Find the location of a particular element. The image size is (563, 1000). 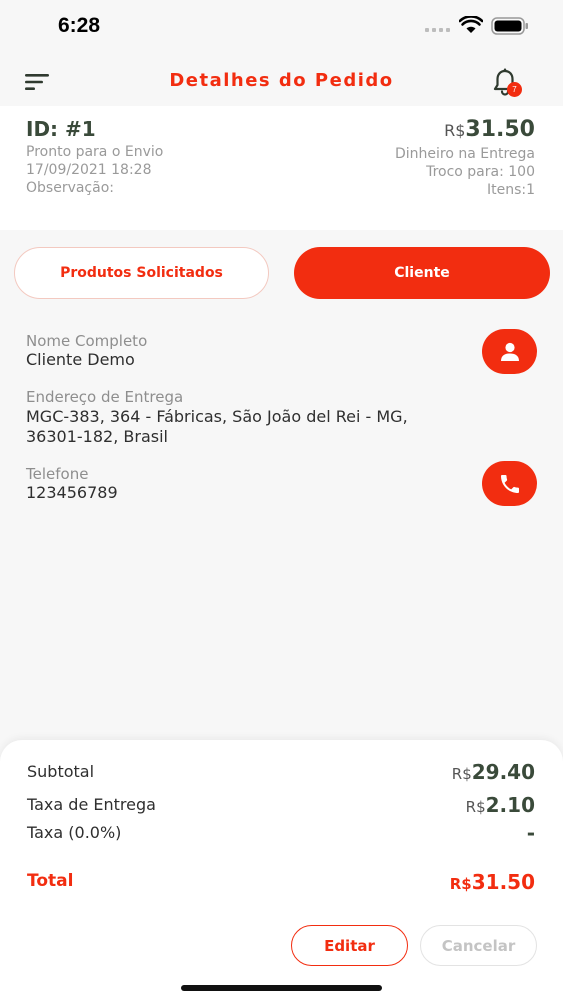

tax-label: Taxa (0.0%) is located at coordinates (74, 832).